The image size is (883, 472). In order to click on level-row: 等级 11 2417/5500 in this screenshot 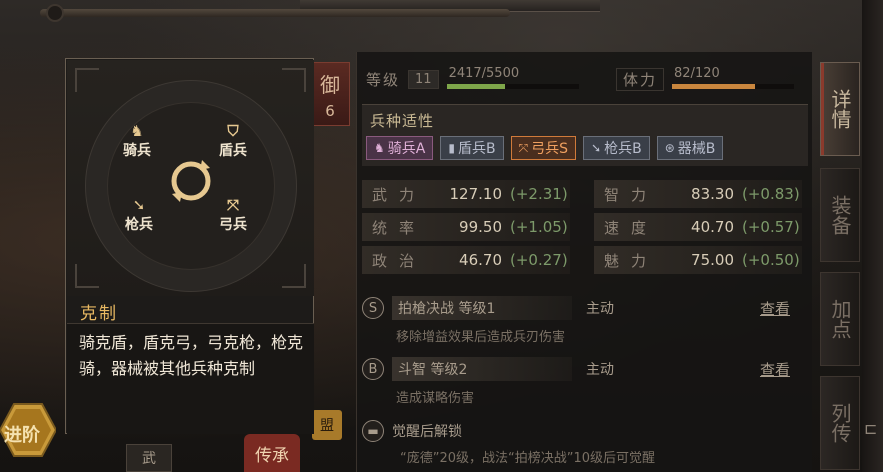, I will do `click(472, 79)`.